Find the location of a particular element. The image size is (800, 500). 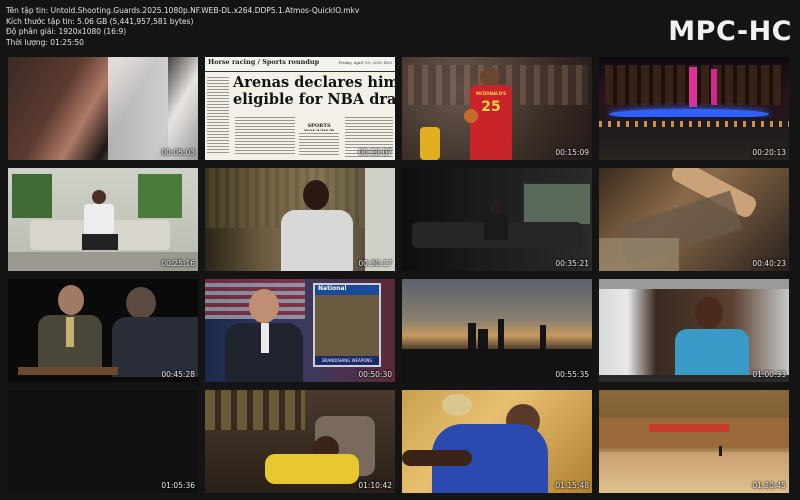

anchor-head is located at coordinates (264, 306).